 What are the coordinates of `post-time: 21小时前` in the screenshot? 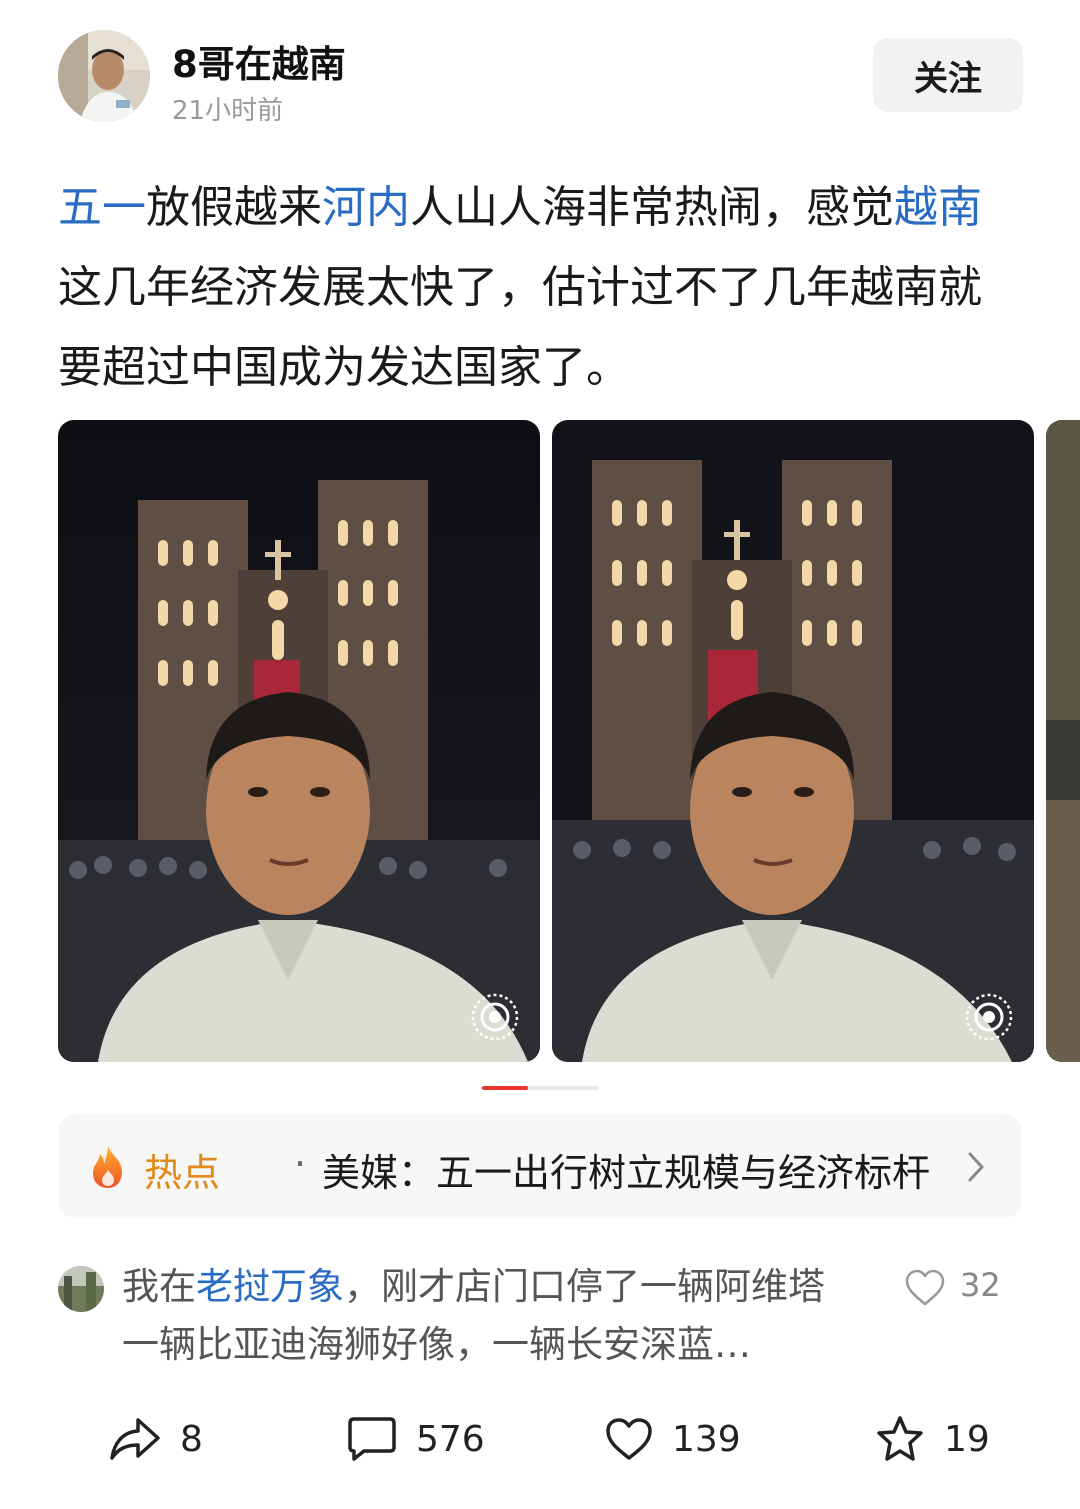 It's located at (228, 111).